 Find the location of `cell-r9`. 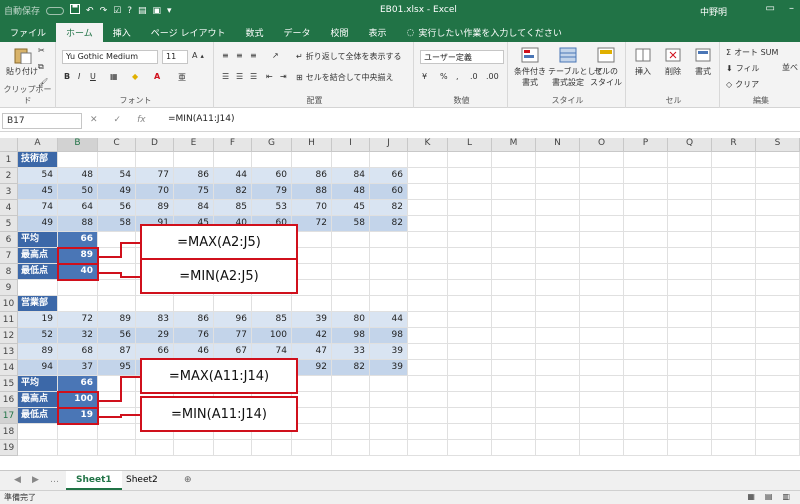

cell-r9 is located at coordinates (734, 288).